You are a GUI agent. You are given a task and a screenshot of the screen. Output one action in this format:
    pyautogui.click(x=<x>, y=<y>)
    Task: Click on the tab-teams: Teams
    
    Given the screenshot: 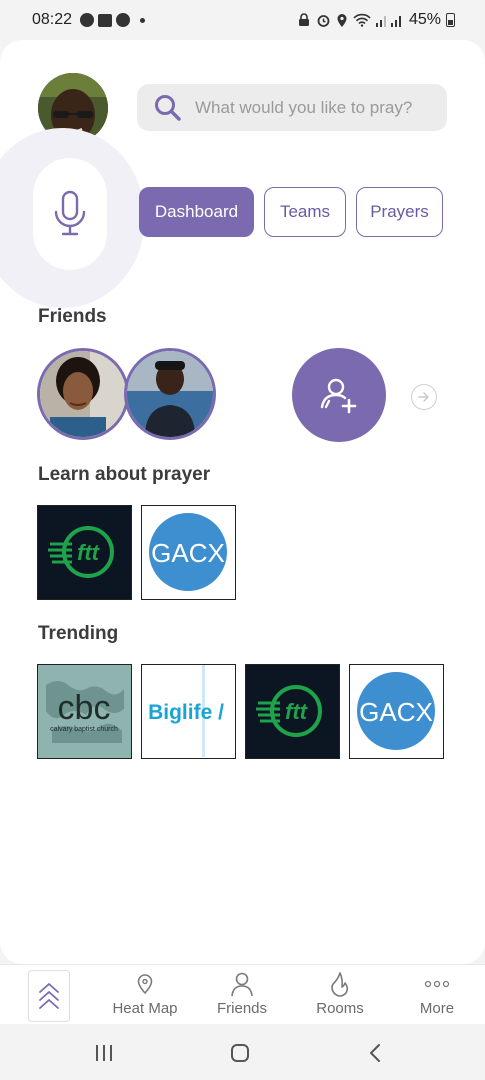 What is the action you would take?
    pyautogui.click(x=305, y=212)
    